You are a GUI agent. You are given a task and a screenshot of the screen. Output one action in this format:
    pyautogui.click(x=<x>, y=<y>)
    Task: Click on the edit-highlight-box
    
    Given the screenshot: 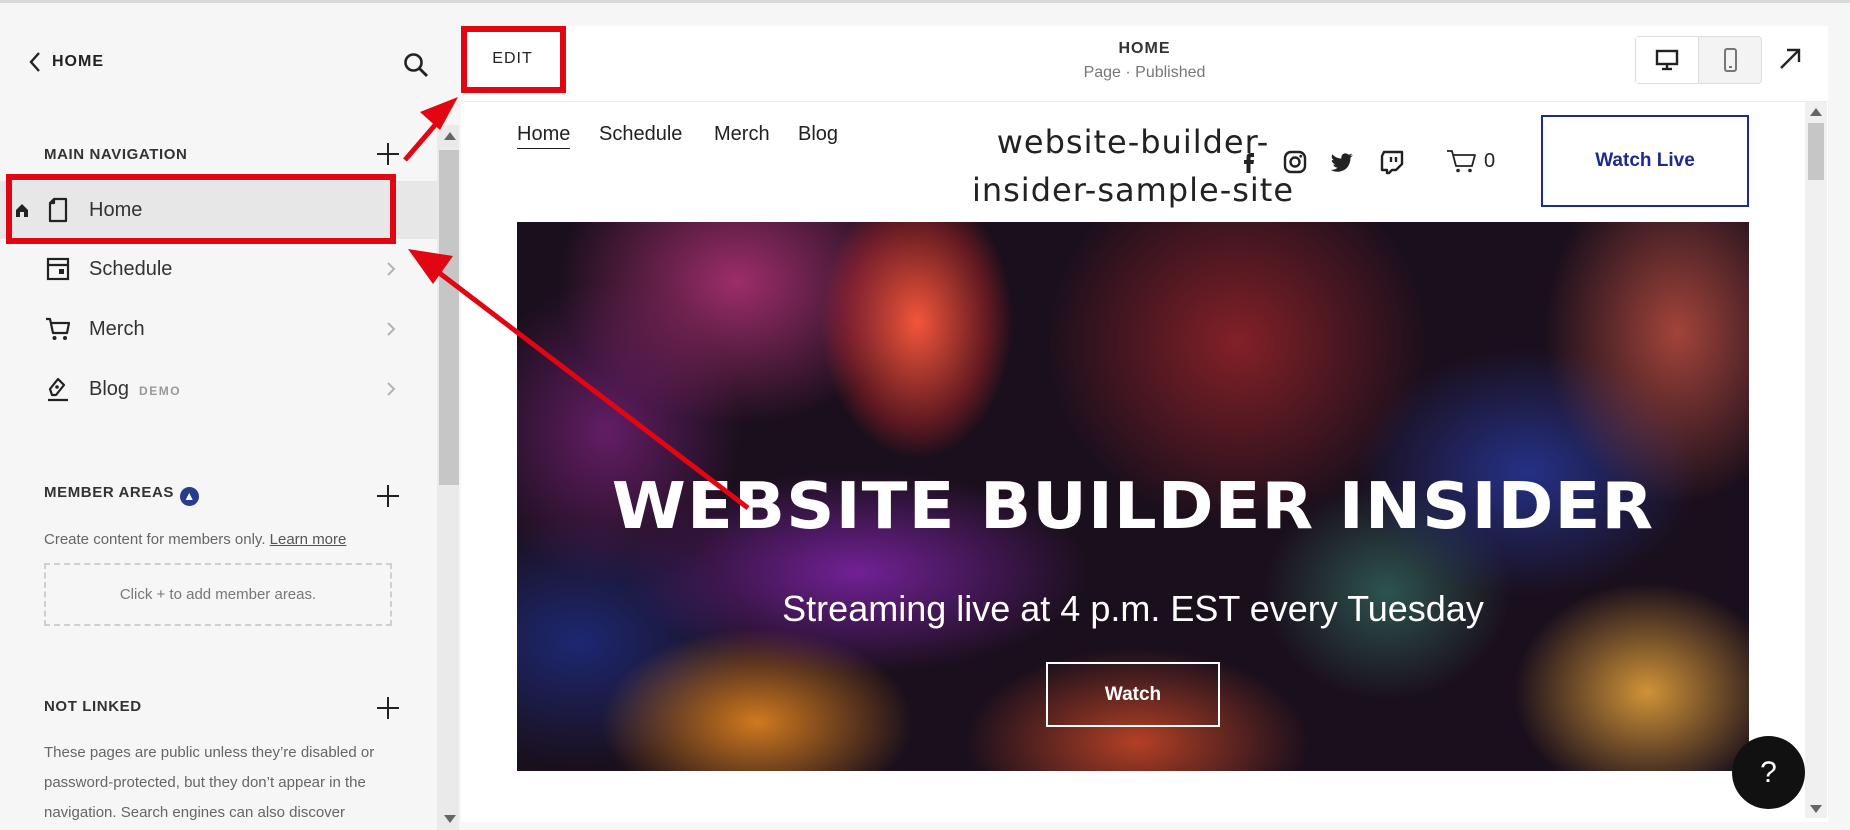 What is the action you would take?
    pyautogui.click(x=513, y=59)
    